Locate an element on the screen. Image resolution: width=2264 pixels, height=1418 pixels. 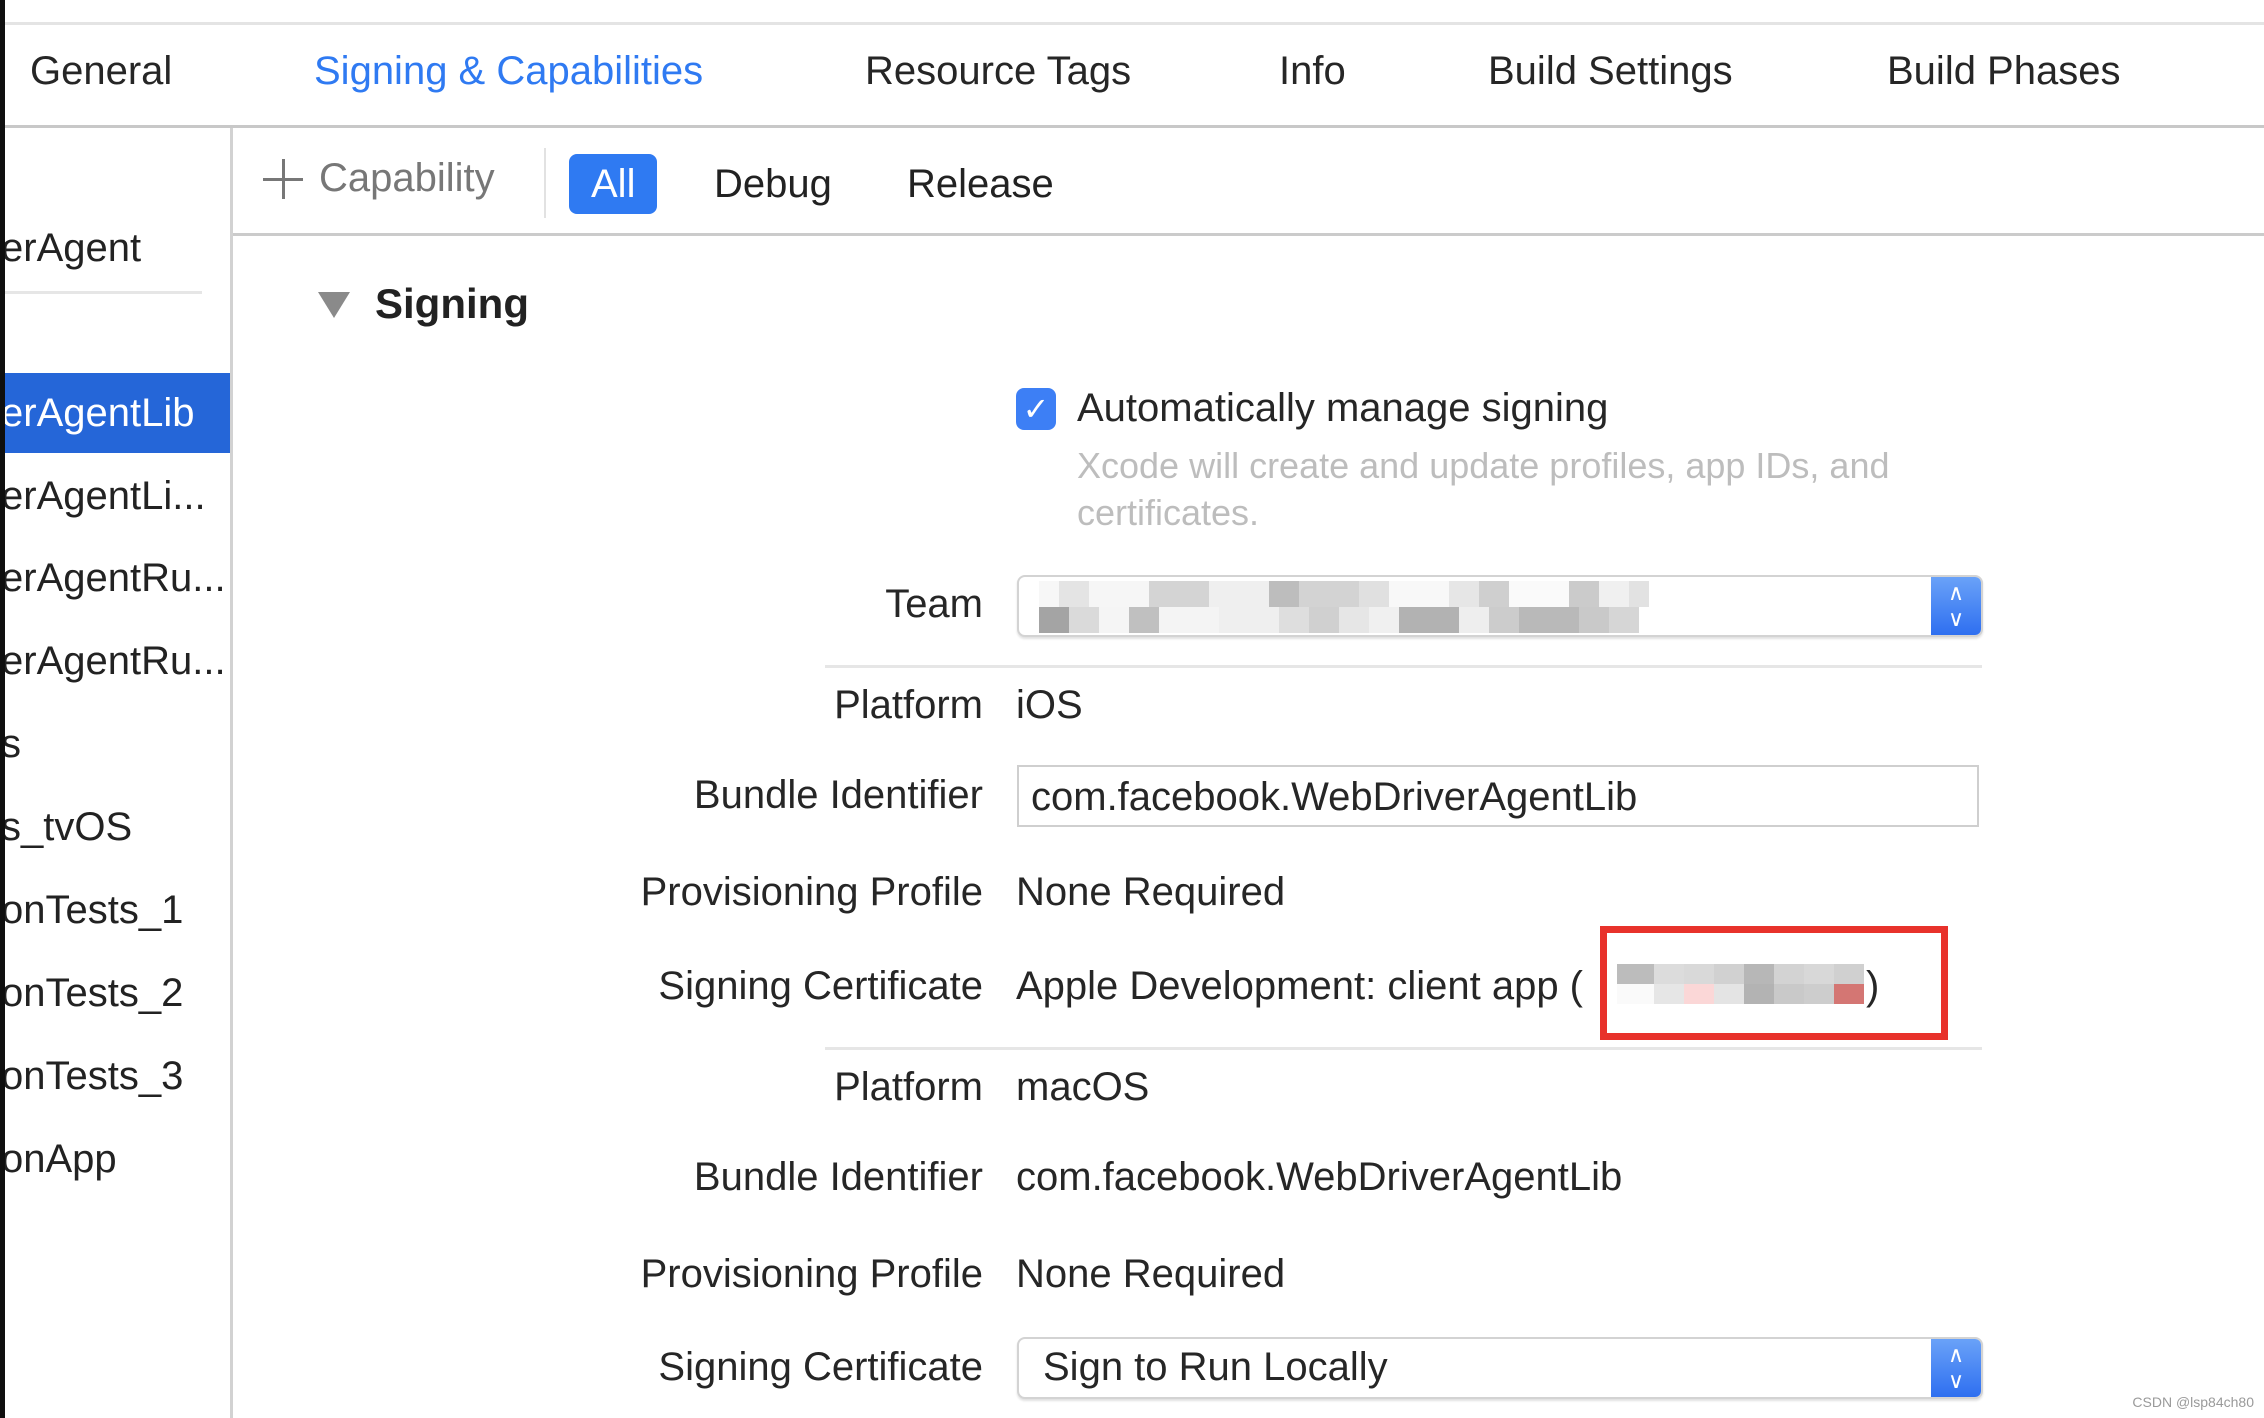
sidebar-target-item: onTests_1 is located at coordinates (118, 910).